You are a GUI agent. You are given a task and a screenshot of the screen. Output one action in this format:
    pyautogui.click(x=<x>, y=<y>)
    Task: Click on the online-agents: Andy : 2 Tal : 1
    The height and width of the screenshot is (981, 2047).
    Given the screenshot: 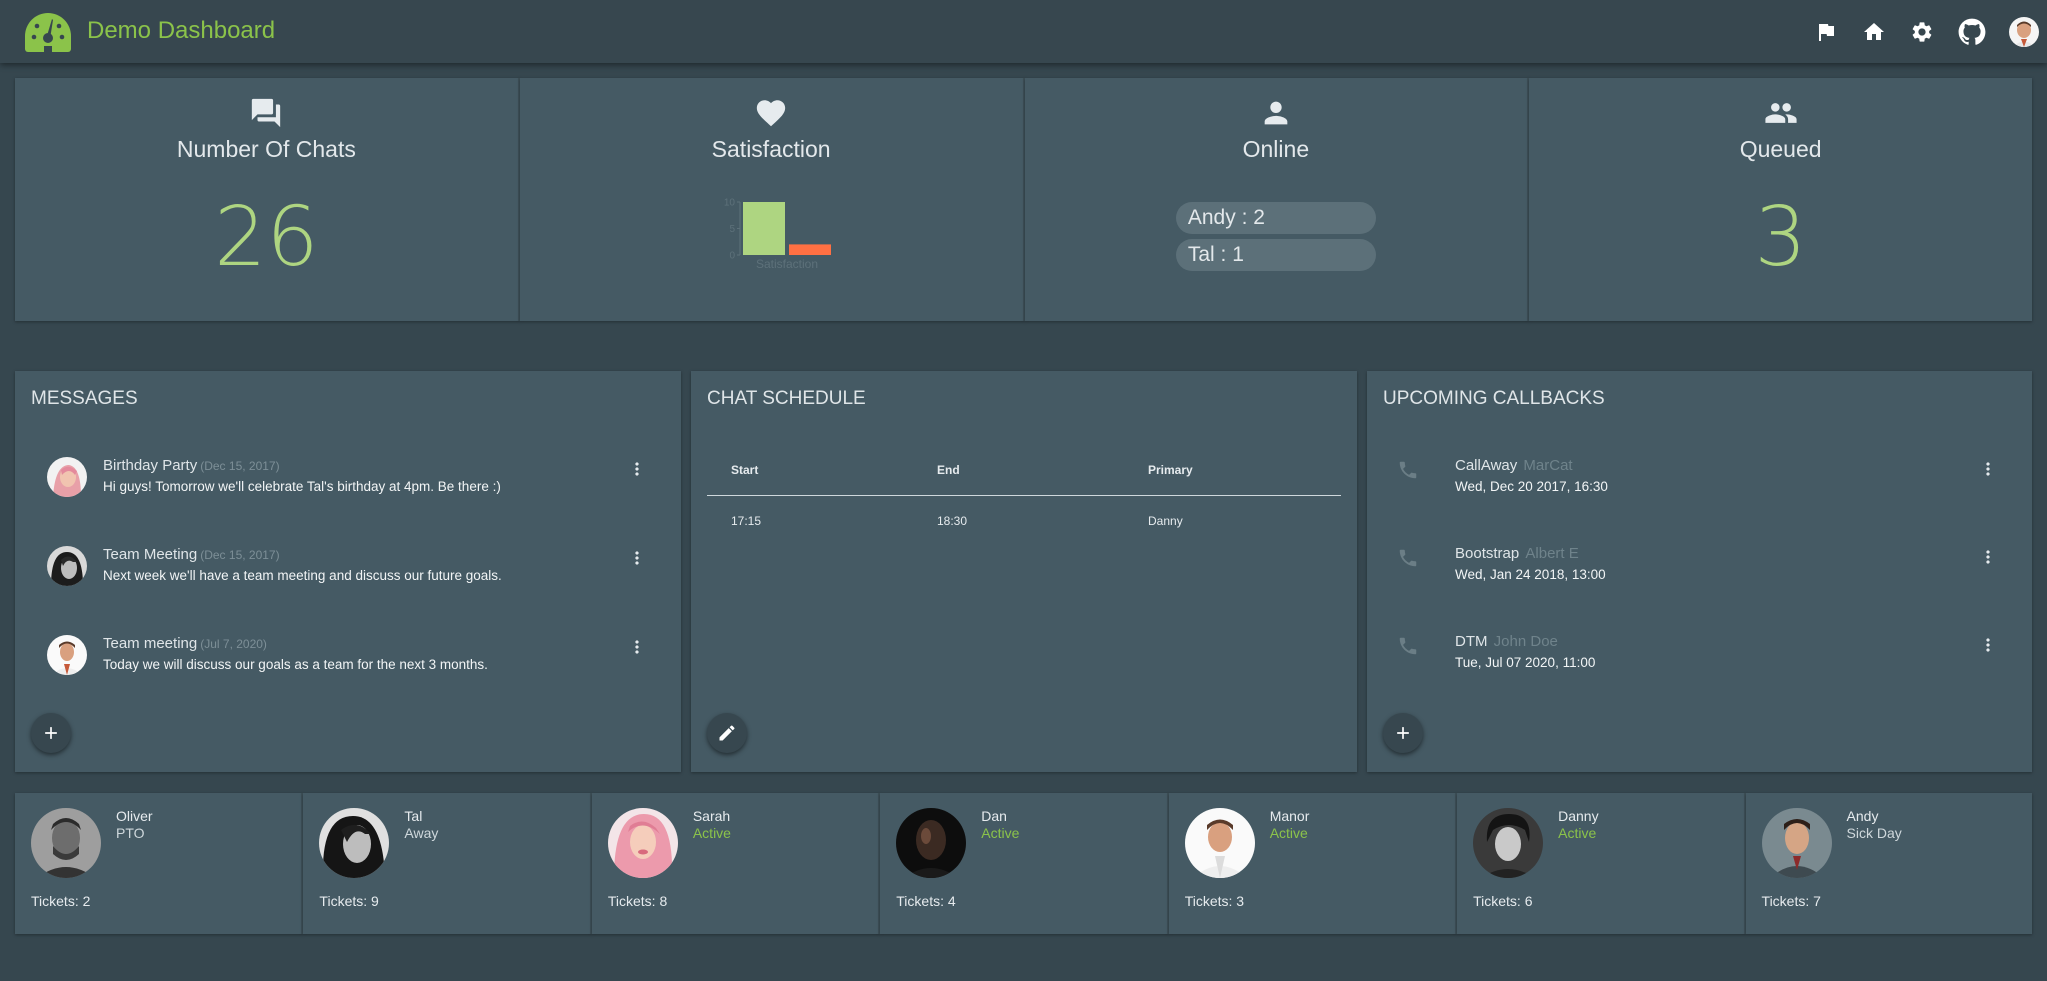 What is the action you would take?
    pyautogui.click(x=1275, y=239)
    